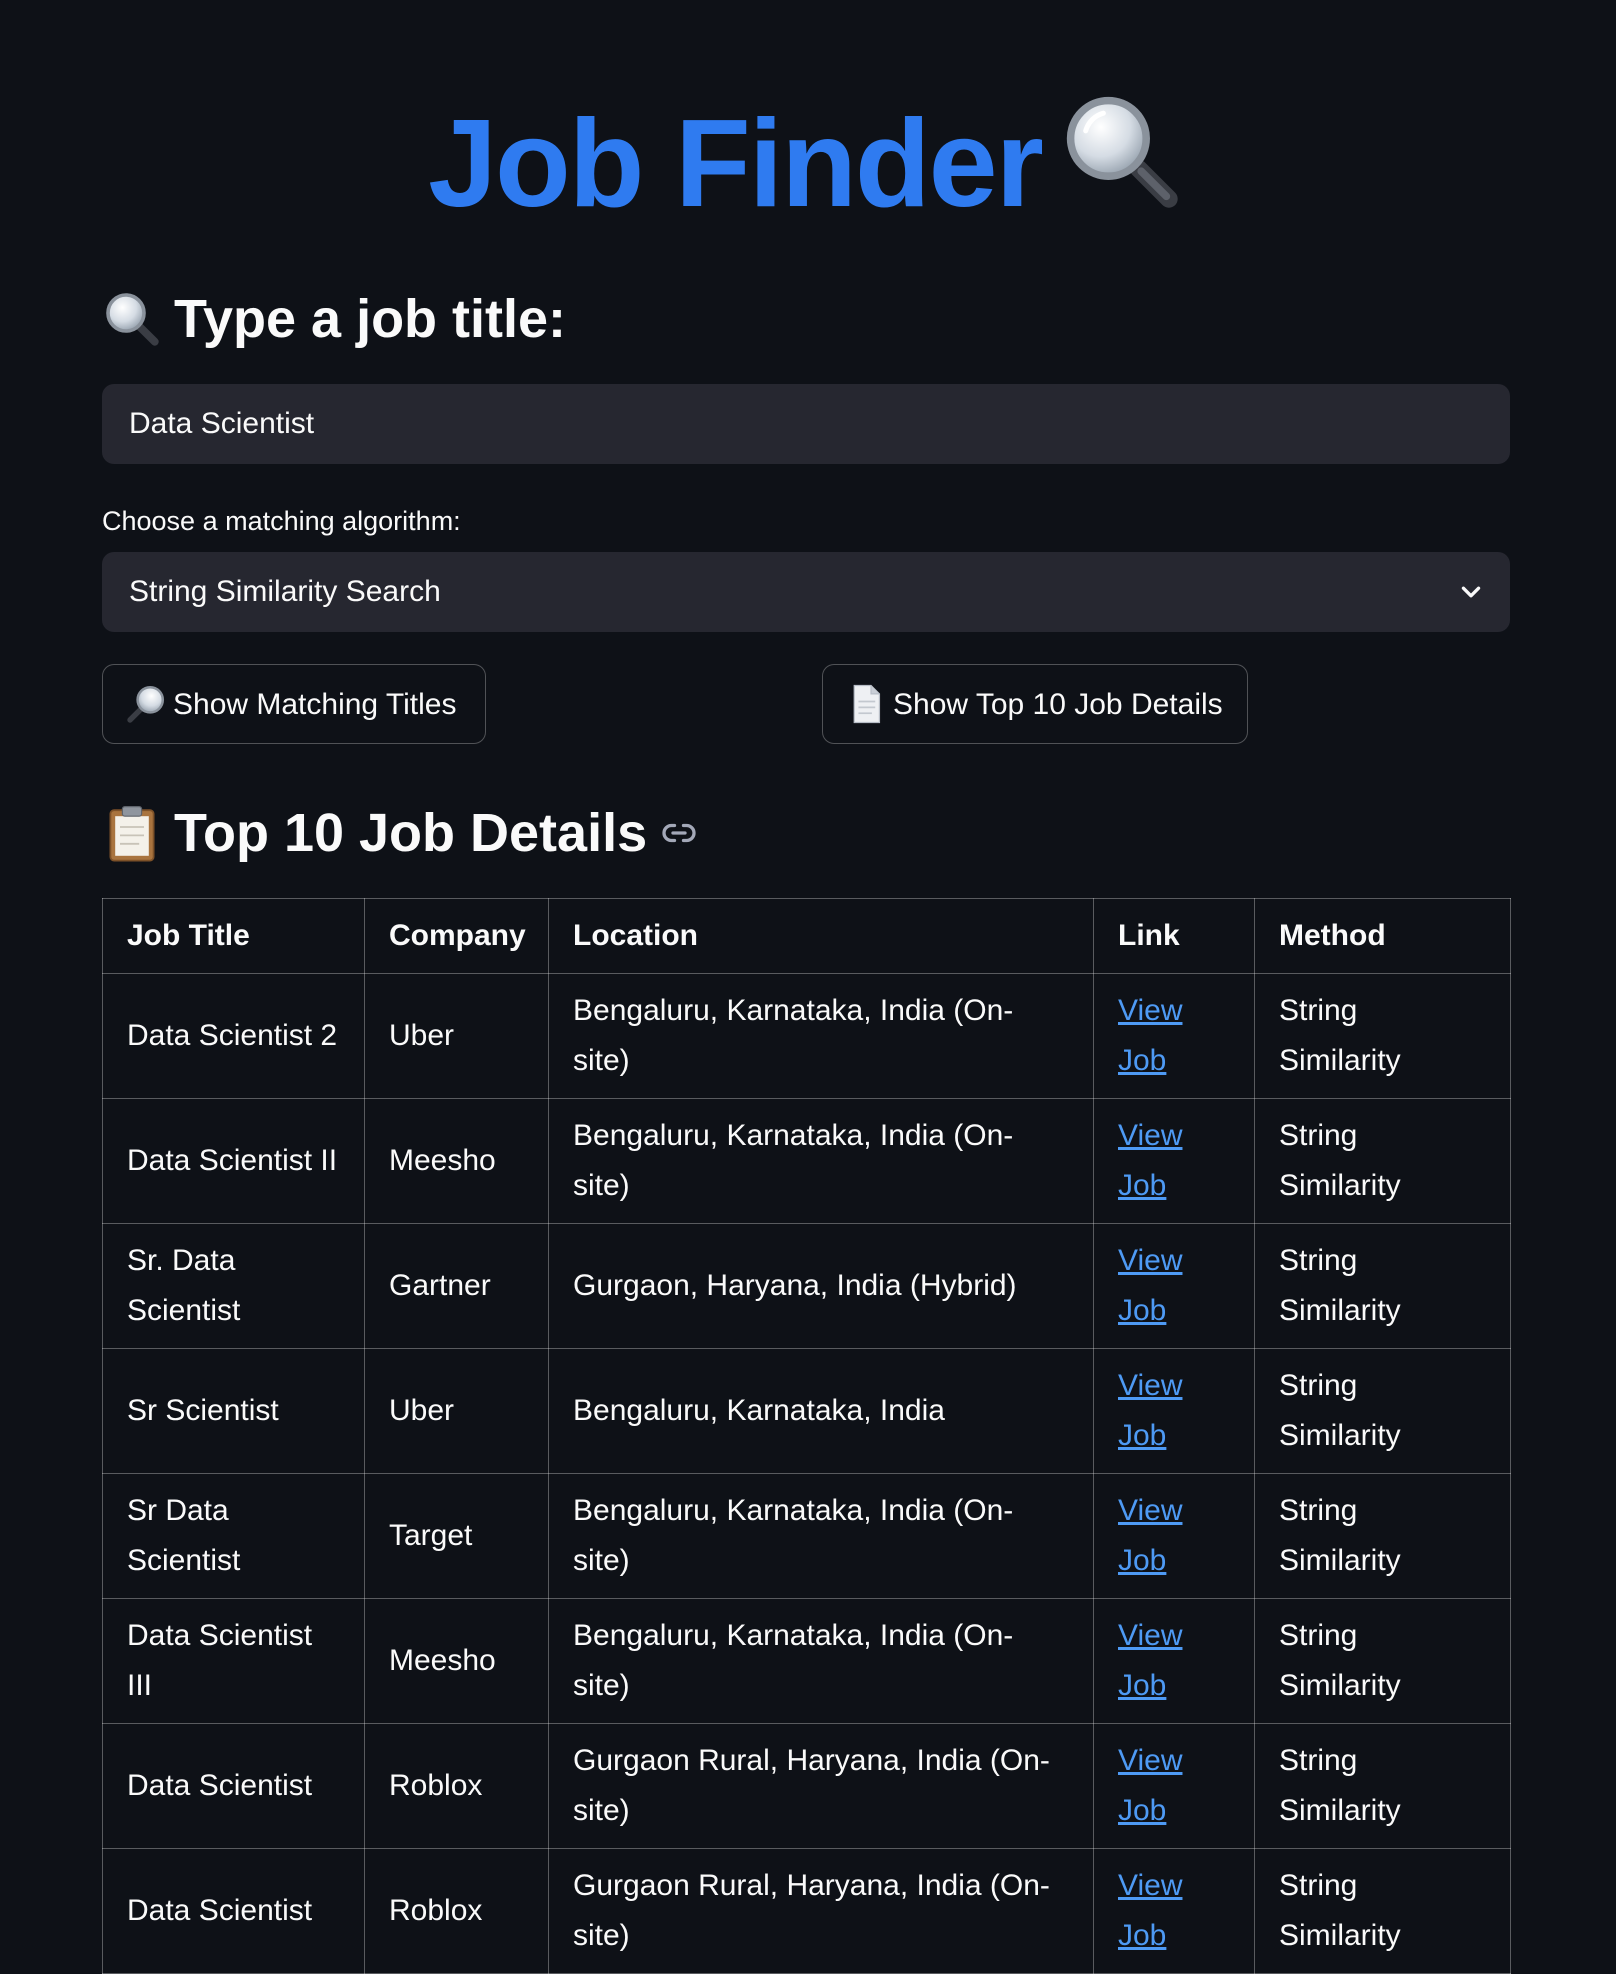 This screenshot has width=1616, height=1974. What do you see at coordinates (456, 936) in the screenshot?
I see `column-header-company: Company` at bounding box center [456, 936].